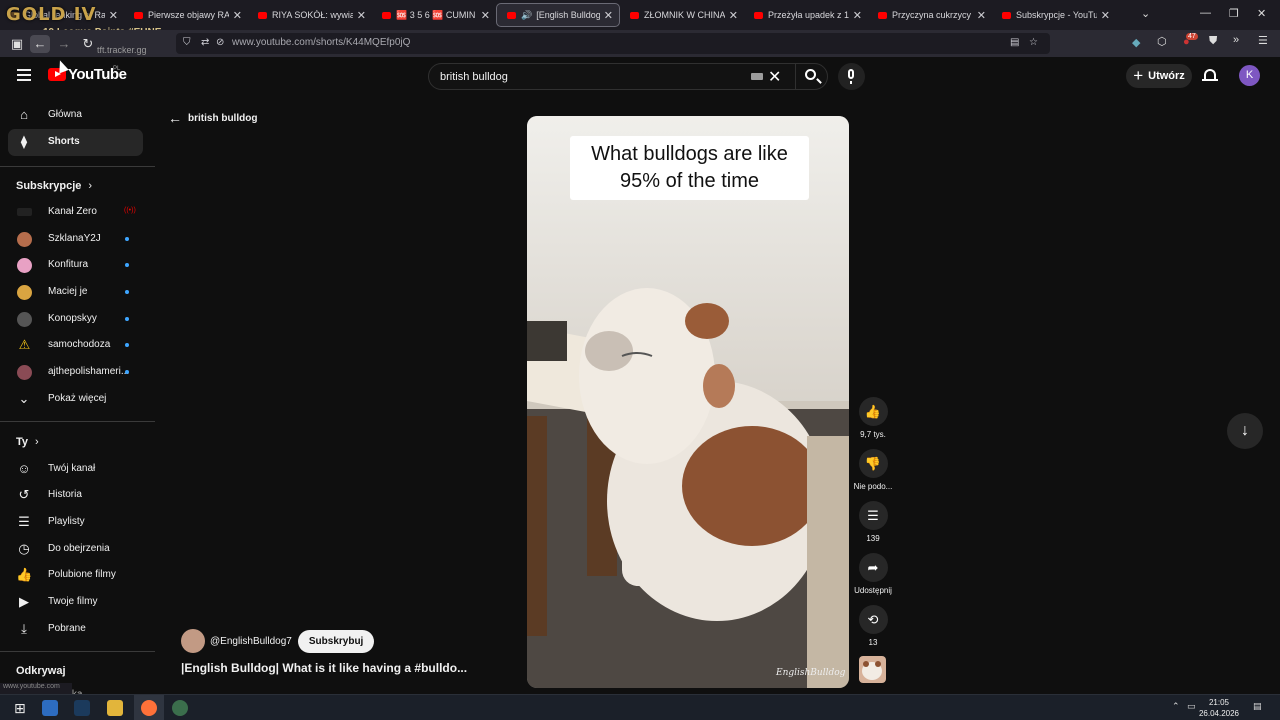 This screenshot has height=720, width=1280. What do you see at coordinates (1054, 15) in the screenshot?
I see `browser-tab: Subskrypcje - YouTube✕` at bounding box center [1054, 15].